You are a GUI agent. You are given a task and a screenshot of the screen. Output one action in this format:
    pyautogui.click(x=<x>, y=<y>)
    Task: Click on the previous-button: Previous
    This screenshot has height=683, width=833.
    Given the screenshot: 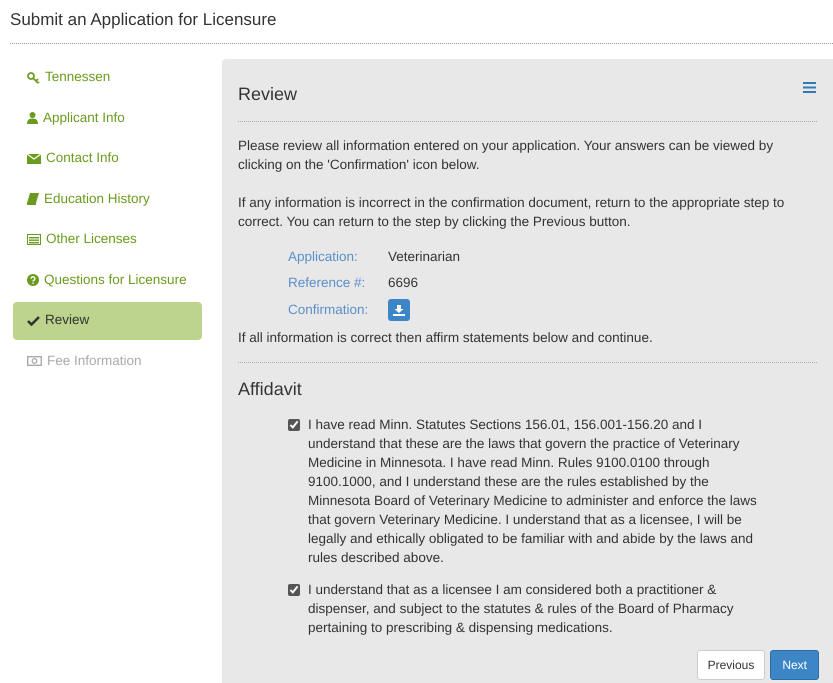 What is the action you would take?
    pyautogui.click(x=731, y=665)
    